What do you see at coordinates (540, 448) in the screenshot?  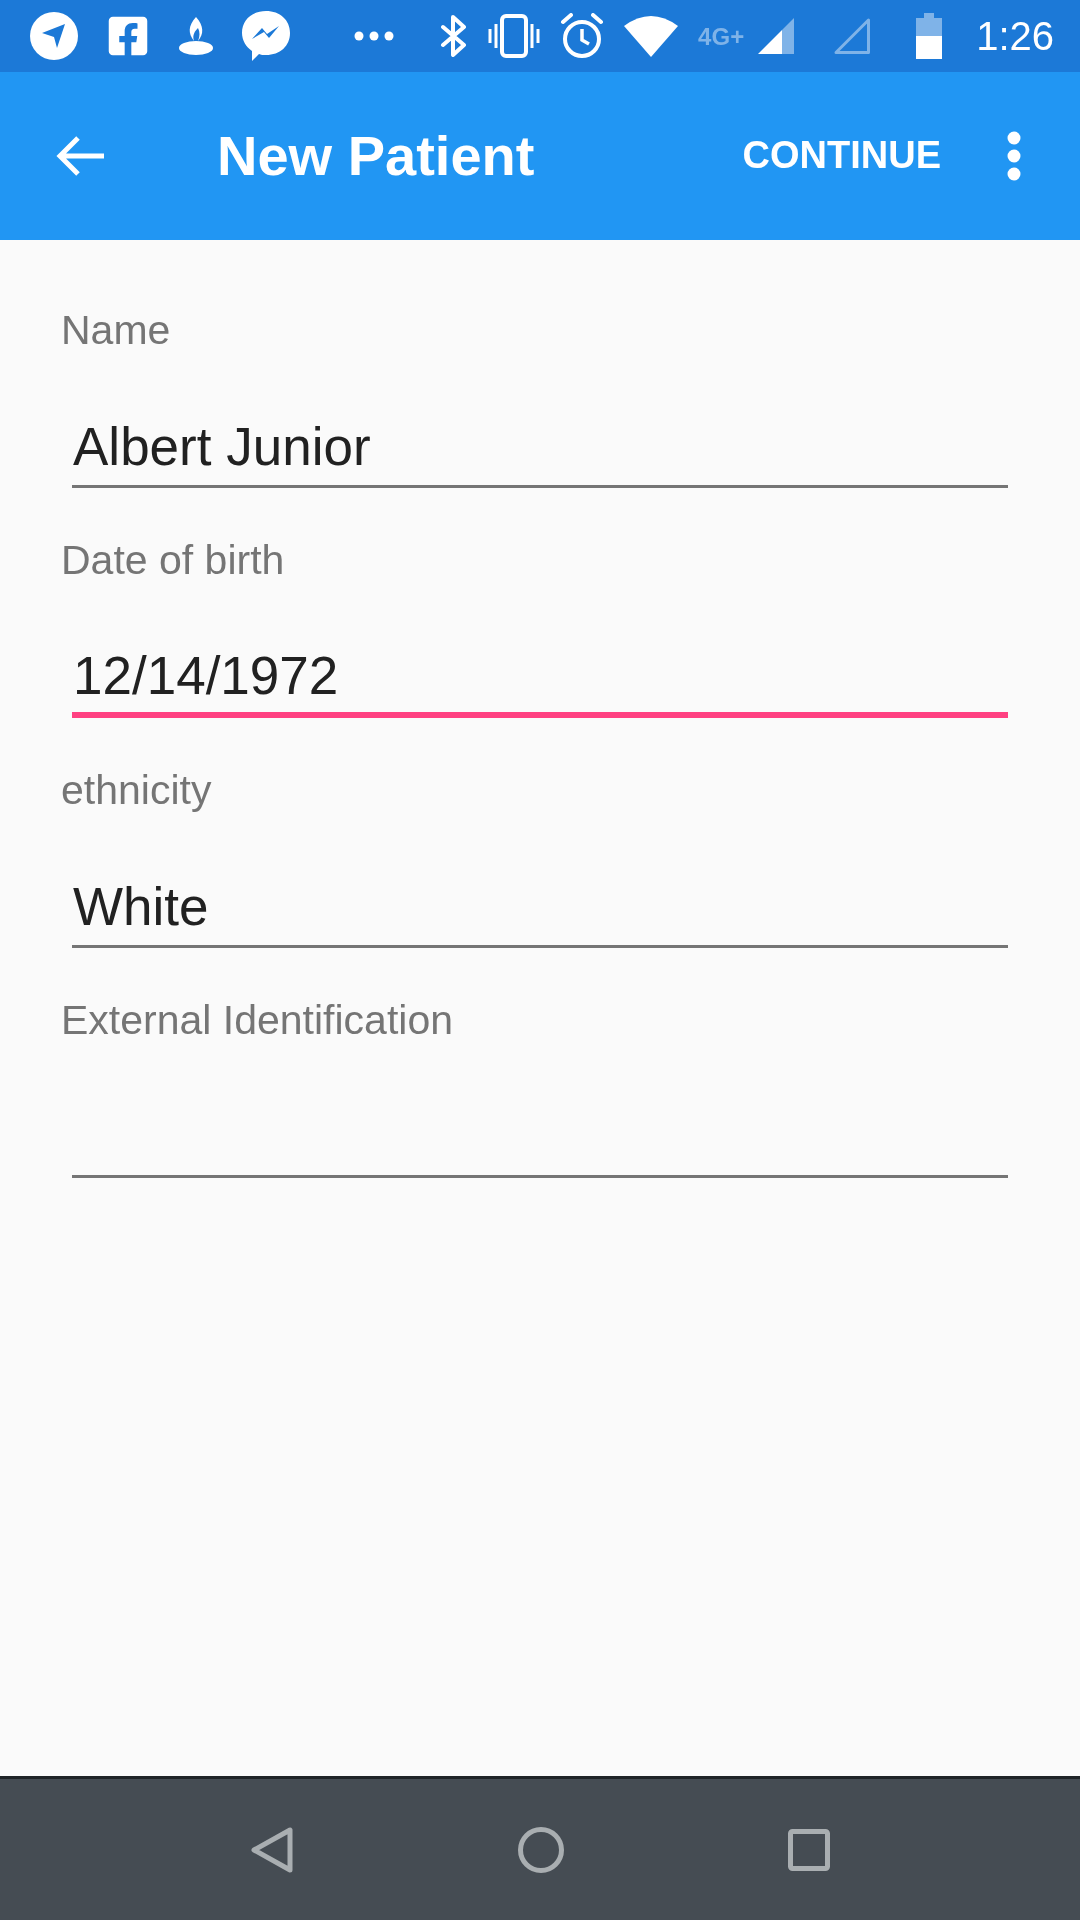 I see `input-field: Albert Junior` at bounding box center [540, 448].